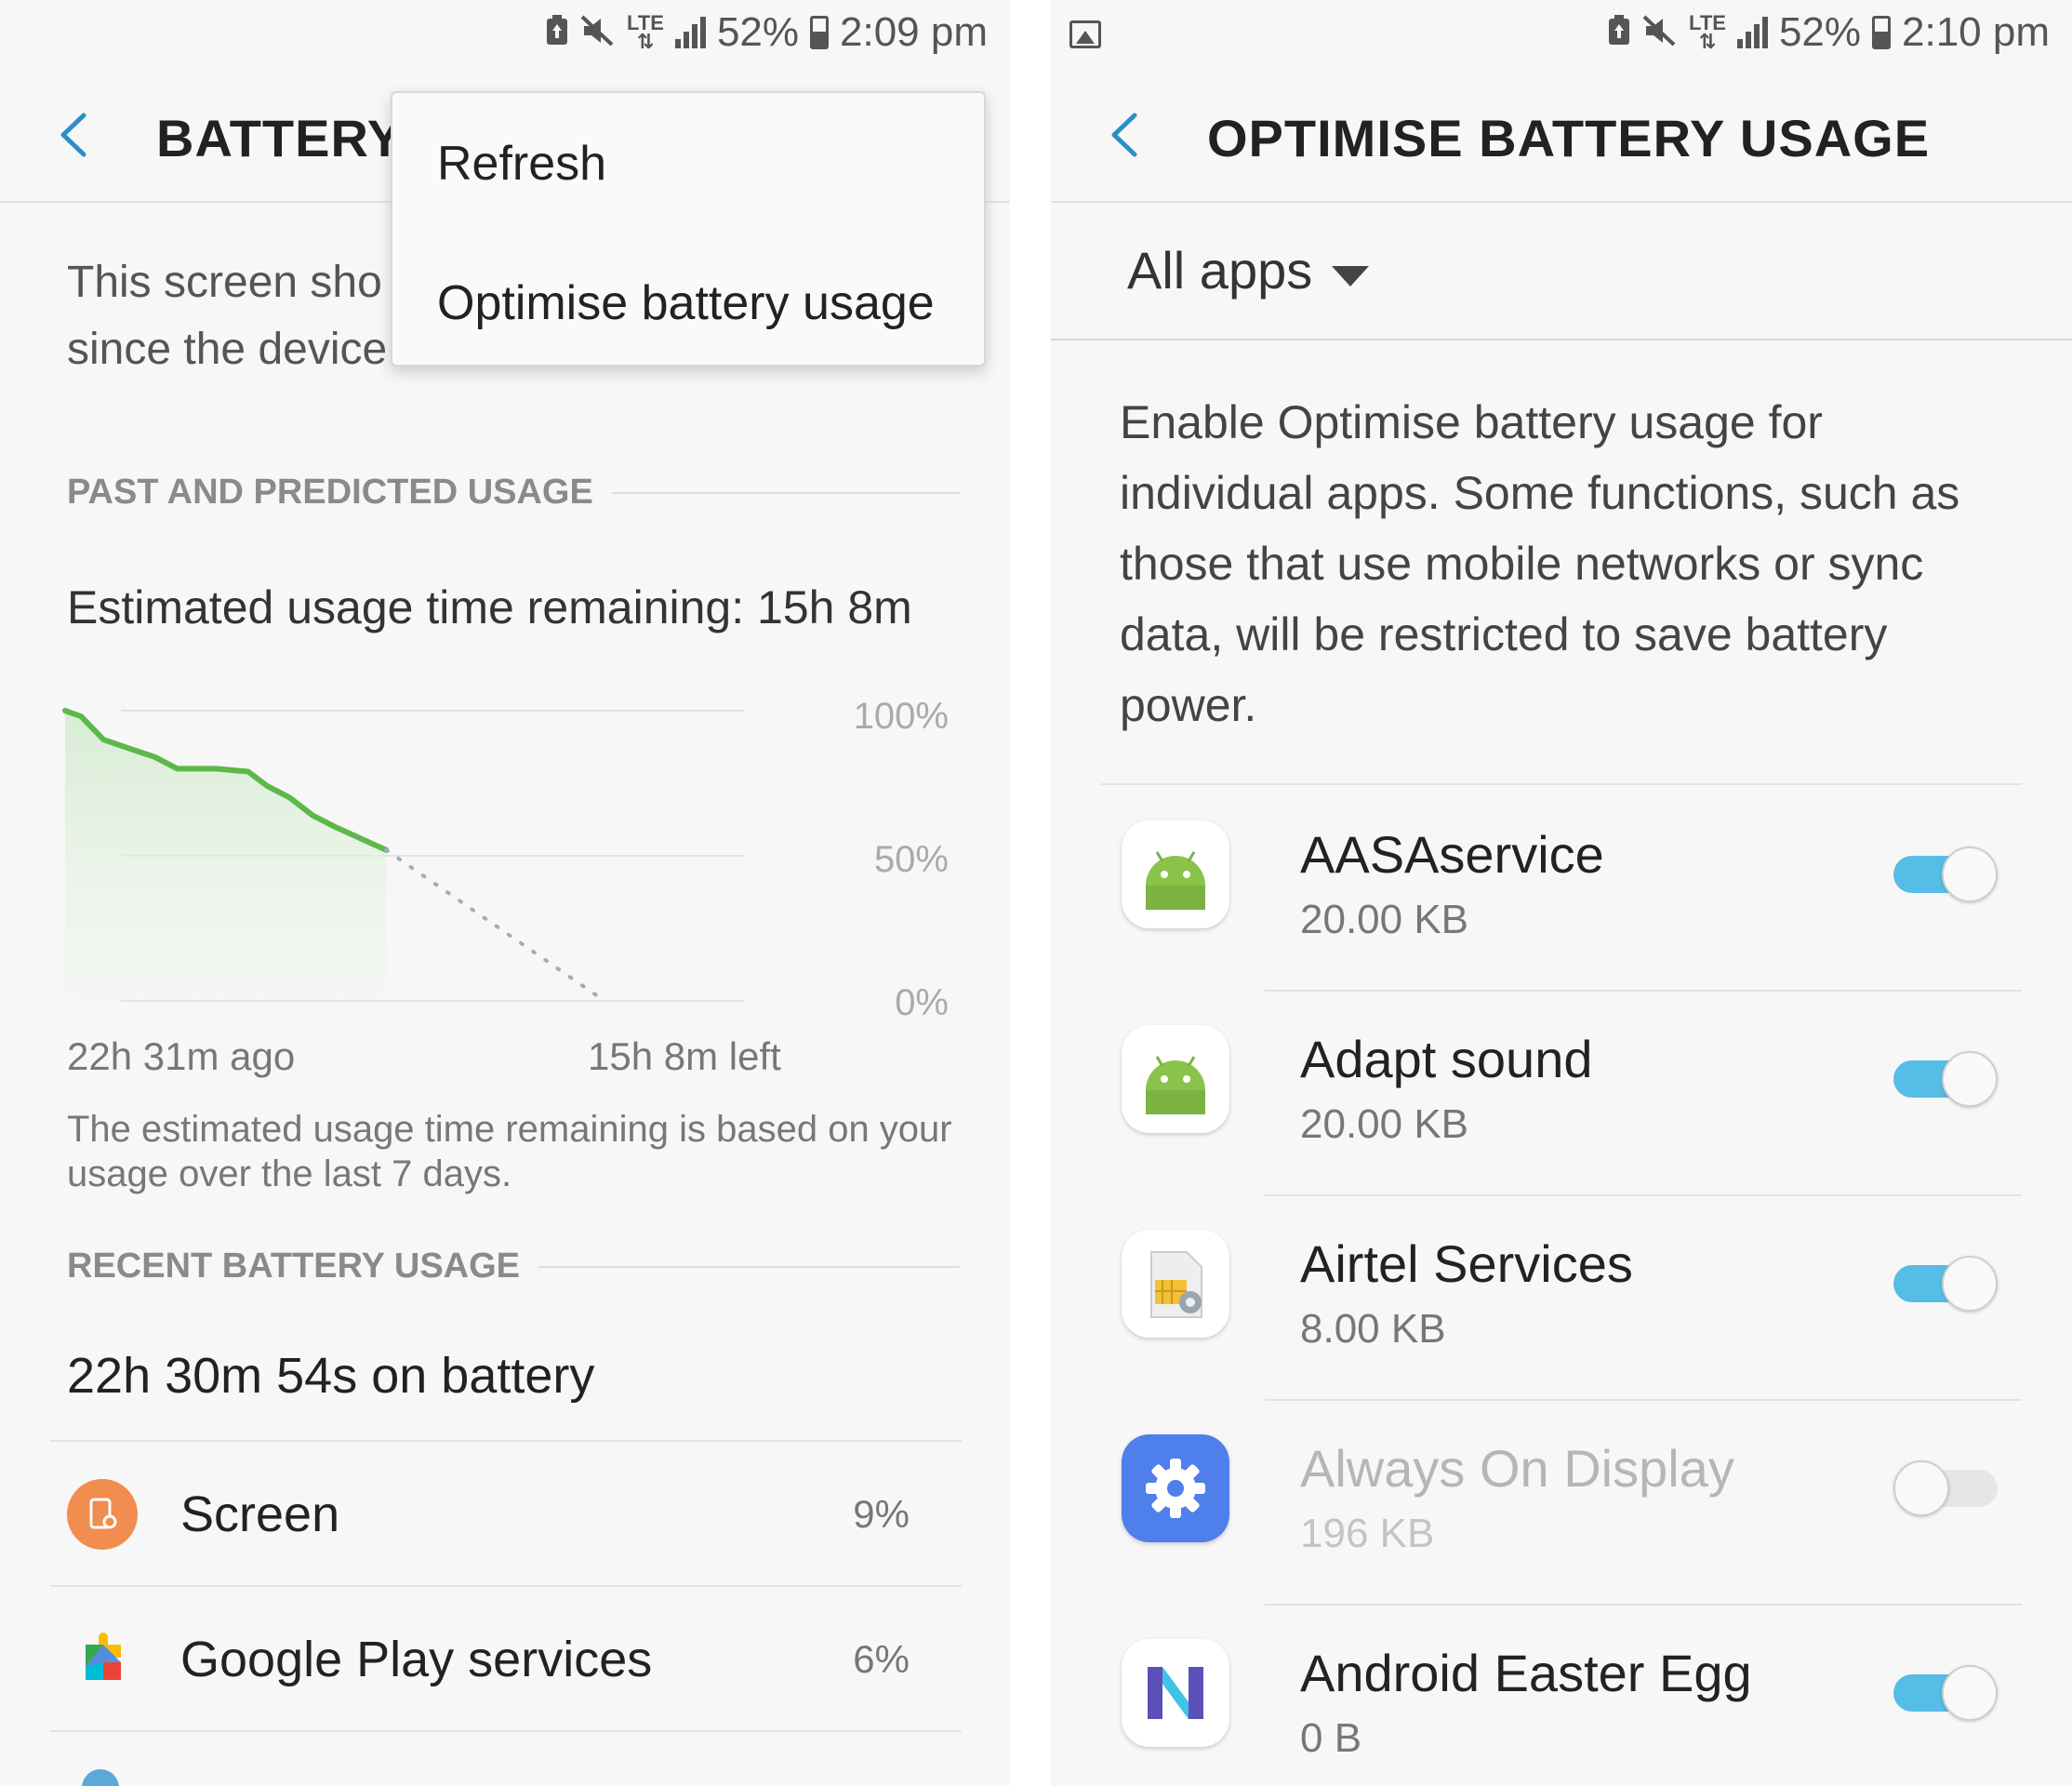  What do you see at coordinates (1561, 1094) in the screenshot?
I see `app-row-adapt-sound: Adapt sound 20.00 KB` at bounding box center [1561, 1094].